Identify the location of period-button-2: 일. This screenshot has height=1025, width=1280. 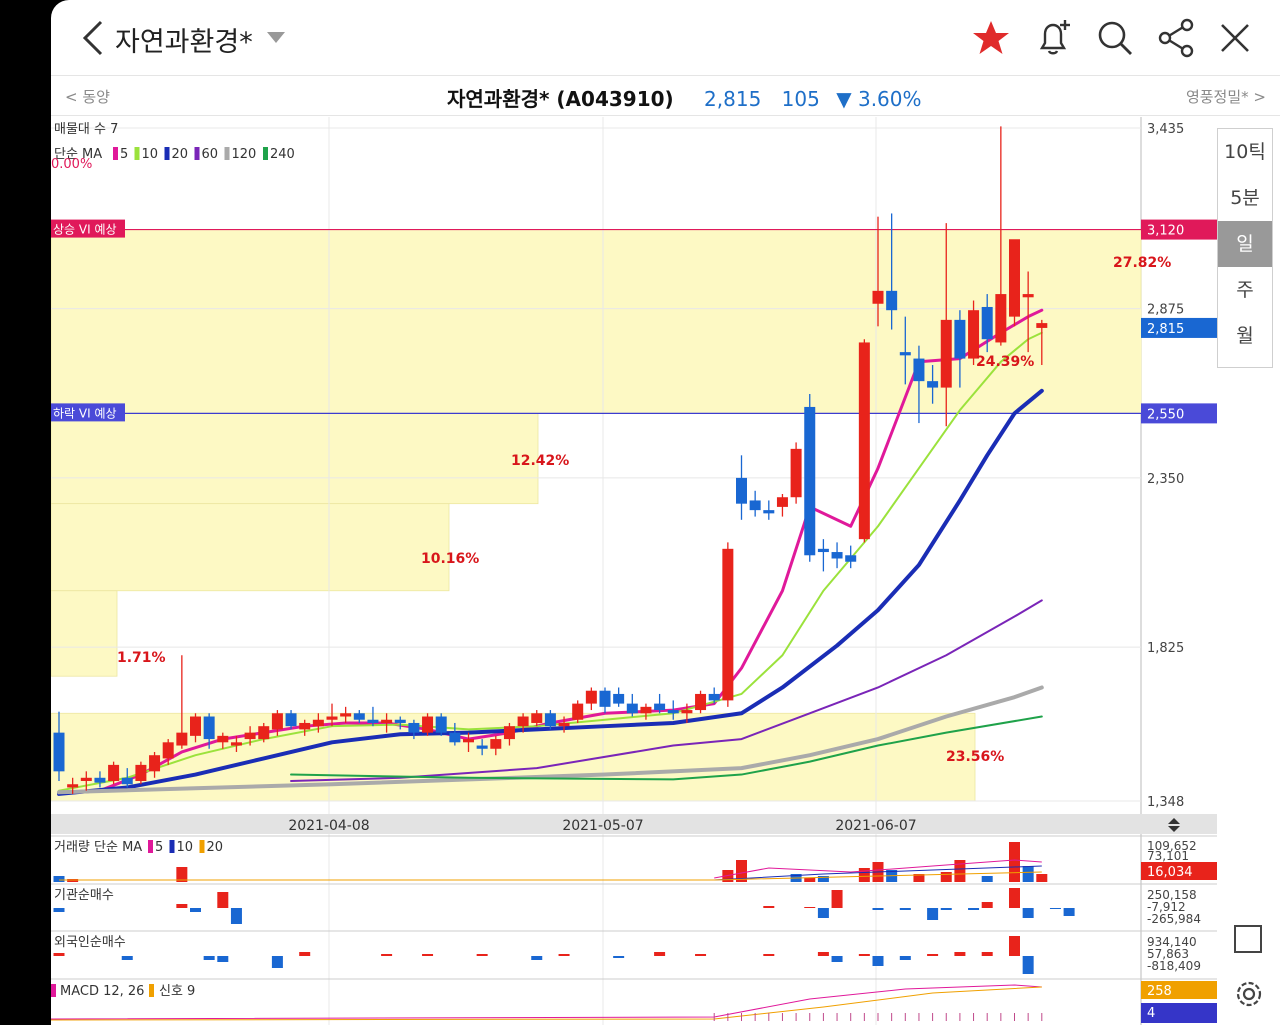
(1245, 244).